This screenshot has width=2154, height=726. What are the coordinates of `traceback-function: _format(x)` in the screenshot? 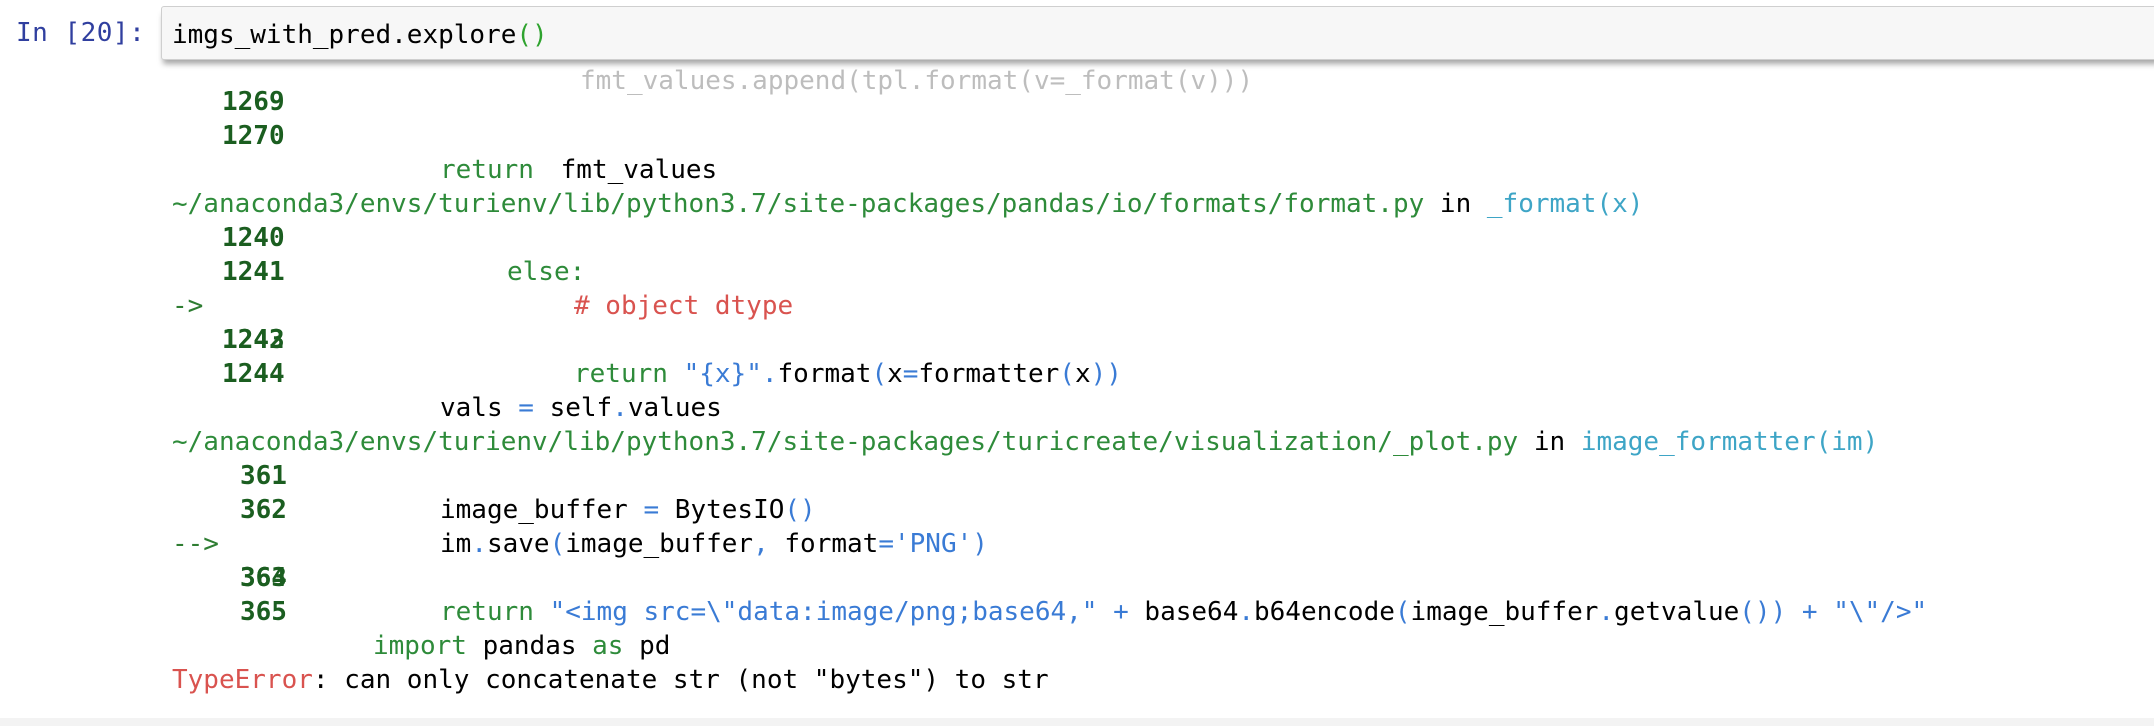 It's located at (1565, 204).